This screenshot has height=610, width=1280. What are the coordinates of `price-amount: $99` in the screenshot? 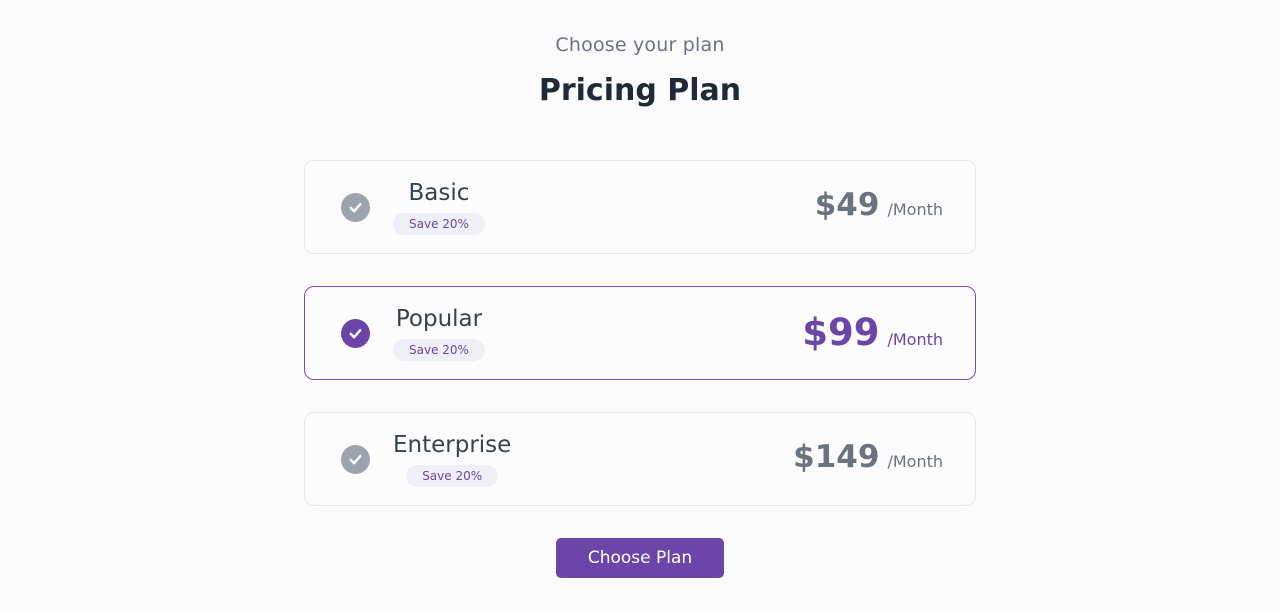 It's located at (841, 332).